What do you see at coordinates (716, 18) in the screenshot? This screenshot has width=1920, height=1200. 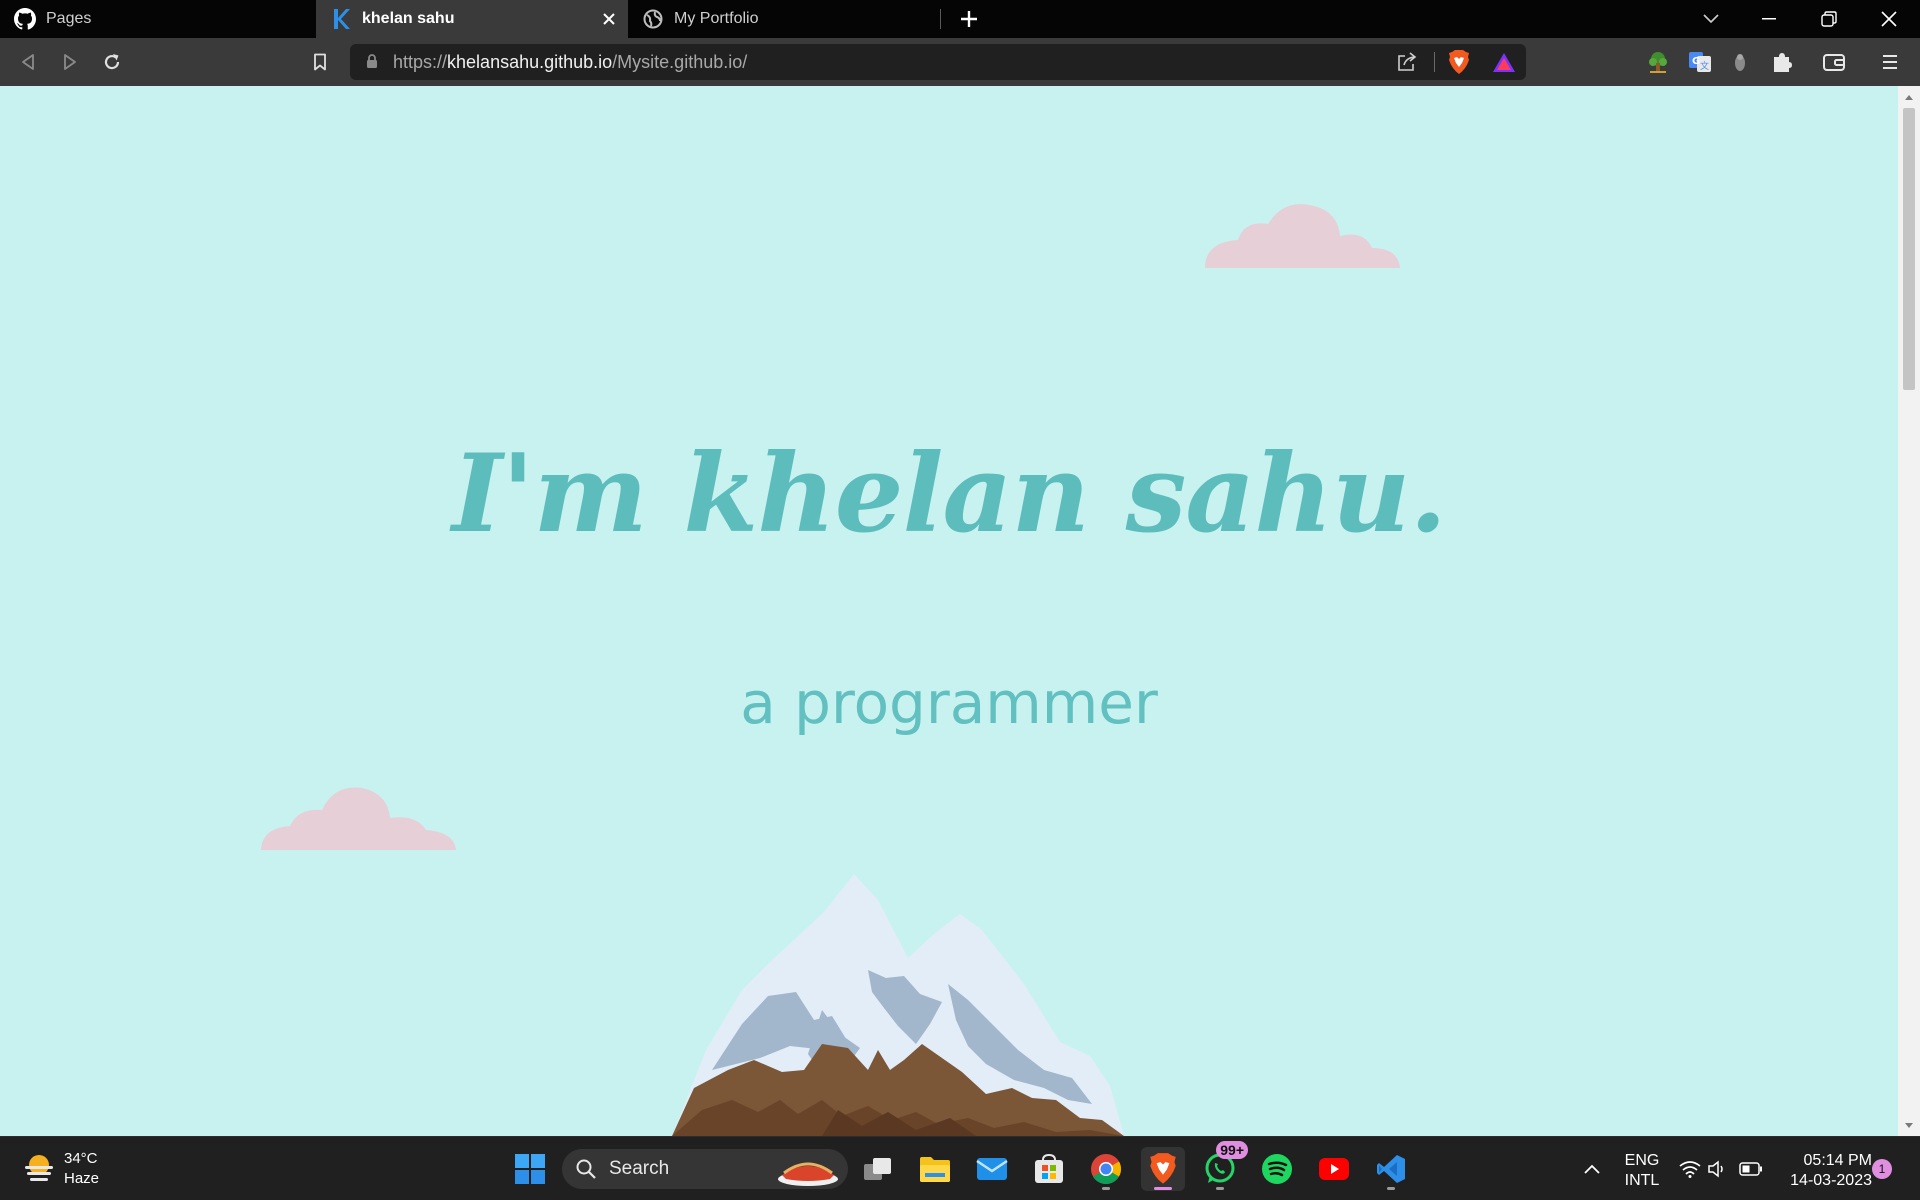 I see `tab-label: My Portfolio` at bounding box center [716, 18].